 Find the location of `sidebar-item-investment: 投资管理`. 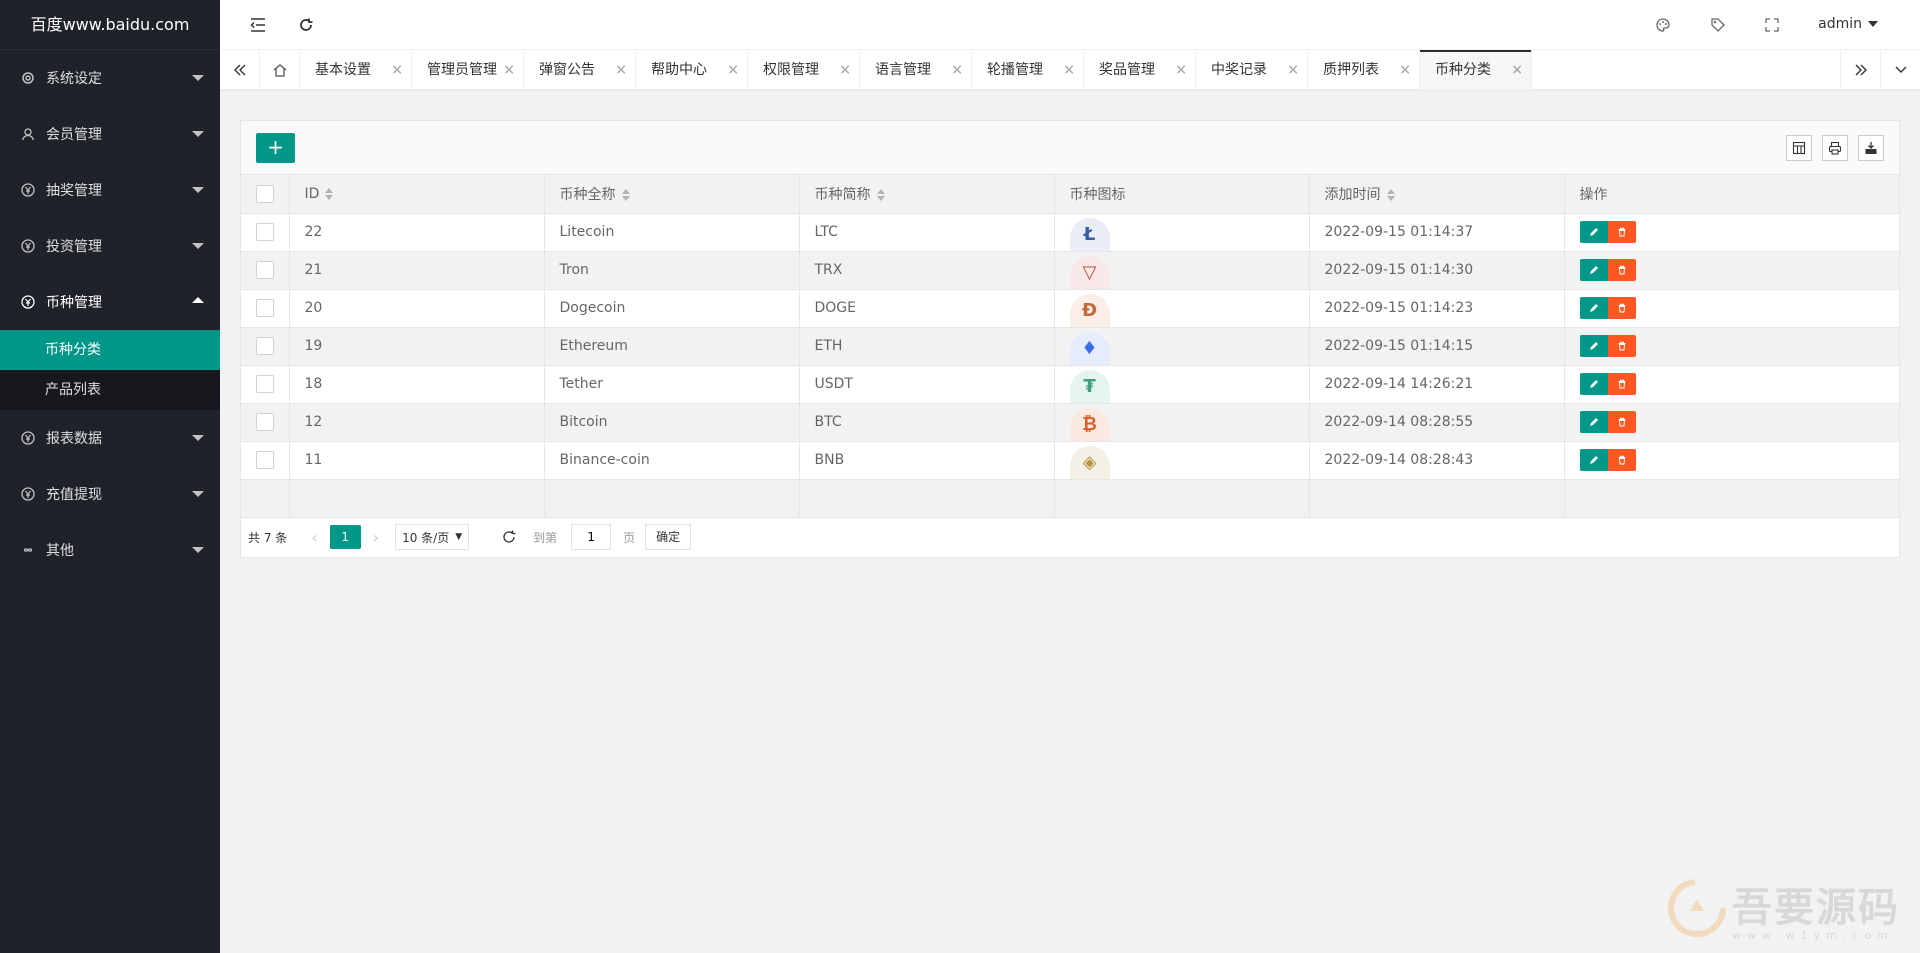

sidebar-item-investment: 投资管理 is located at coordinates (110, 246).